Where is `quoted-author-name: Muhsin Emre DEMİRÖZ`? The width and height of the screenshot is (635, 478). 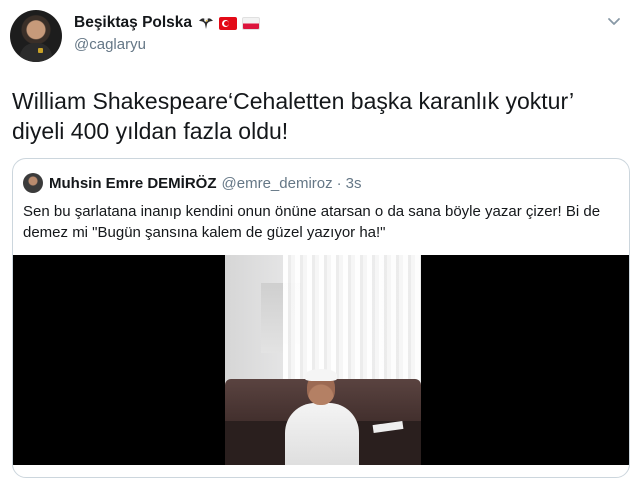
quoted-author-name: Muhsin Emre DEMİRÖZ is located at coordinates (133, 183).